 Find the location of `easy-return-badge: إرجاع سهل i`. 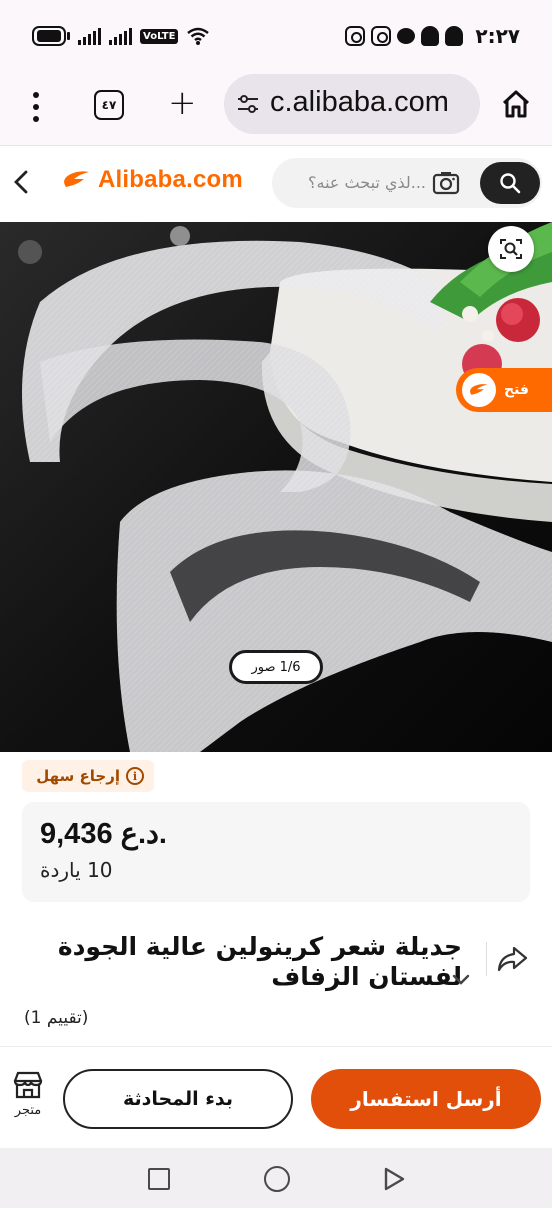

easy-return-badge: إرجاع سهل i is located at coordinates (88, 776).